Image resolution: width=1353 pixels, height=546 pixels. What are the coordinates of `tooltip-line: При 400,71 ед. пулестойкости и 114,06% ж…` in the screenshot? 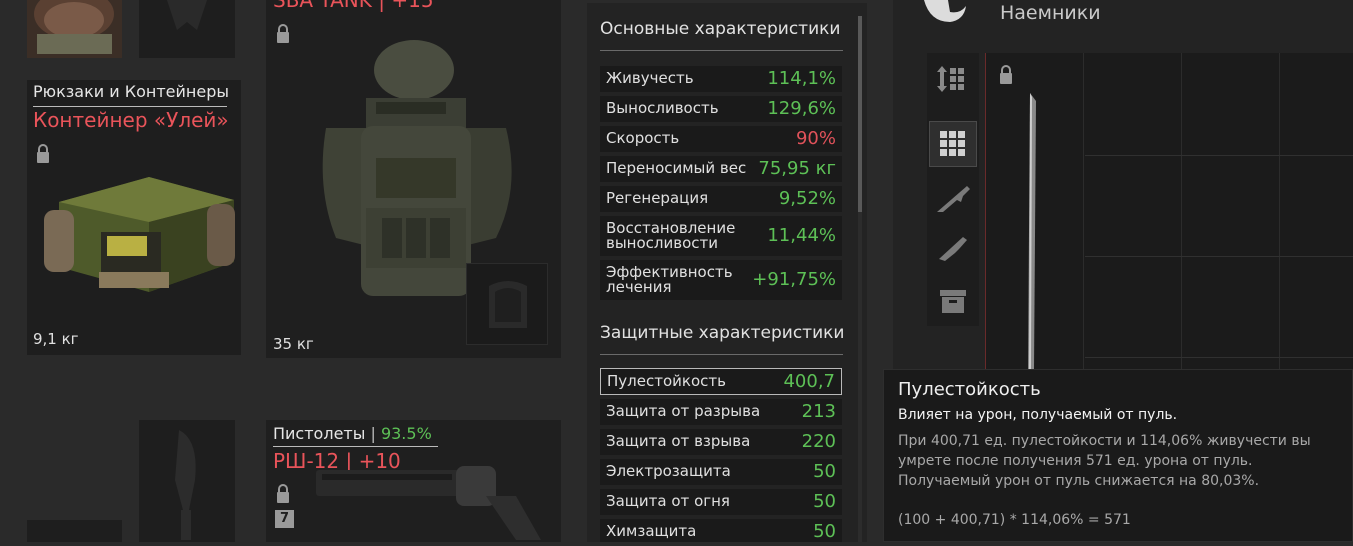 It's located at (1104, 441).